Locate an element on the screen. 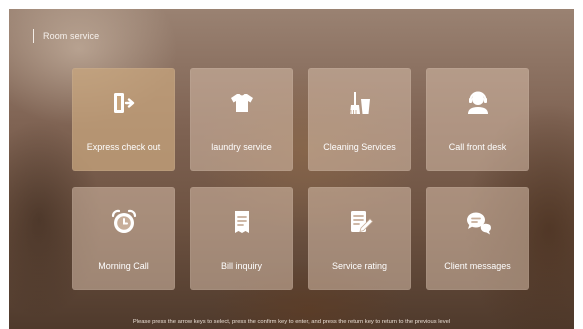  tile-label: Morning Call is located at coordinates (123, 266).